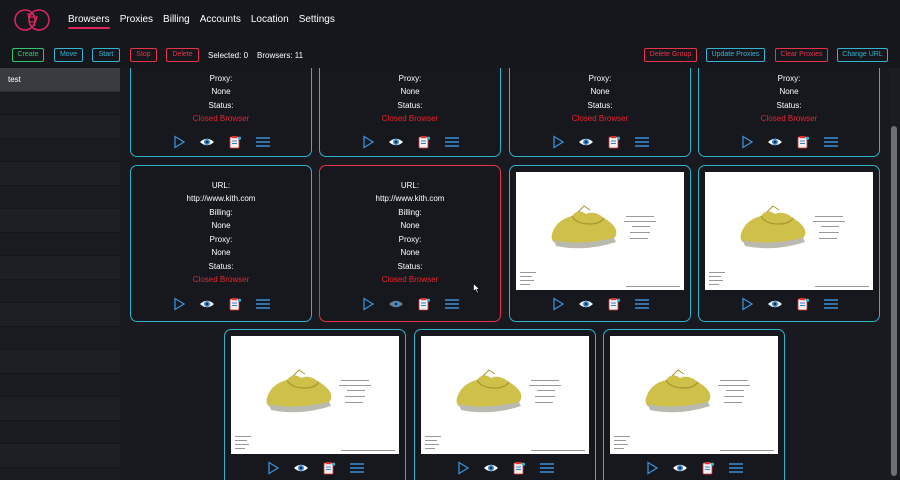  What do you see at coordinates (735, 55) in the screenshot?
I see `update-proxies-button: Update Proxies` at bounding box center [735, 55].